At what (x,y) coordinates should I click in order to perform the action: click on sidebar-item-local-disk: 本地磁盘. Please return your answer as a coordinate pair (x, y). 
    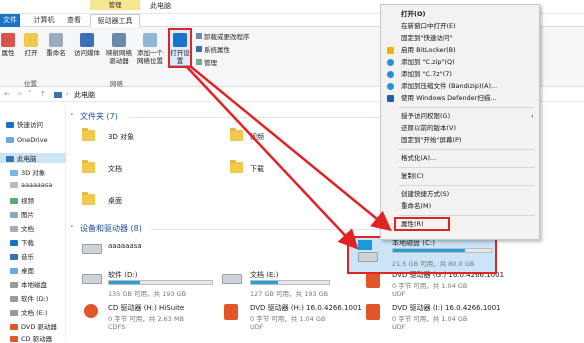
    Looking at the image, I should click on (28, 284).